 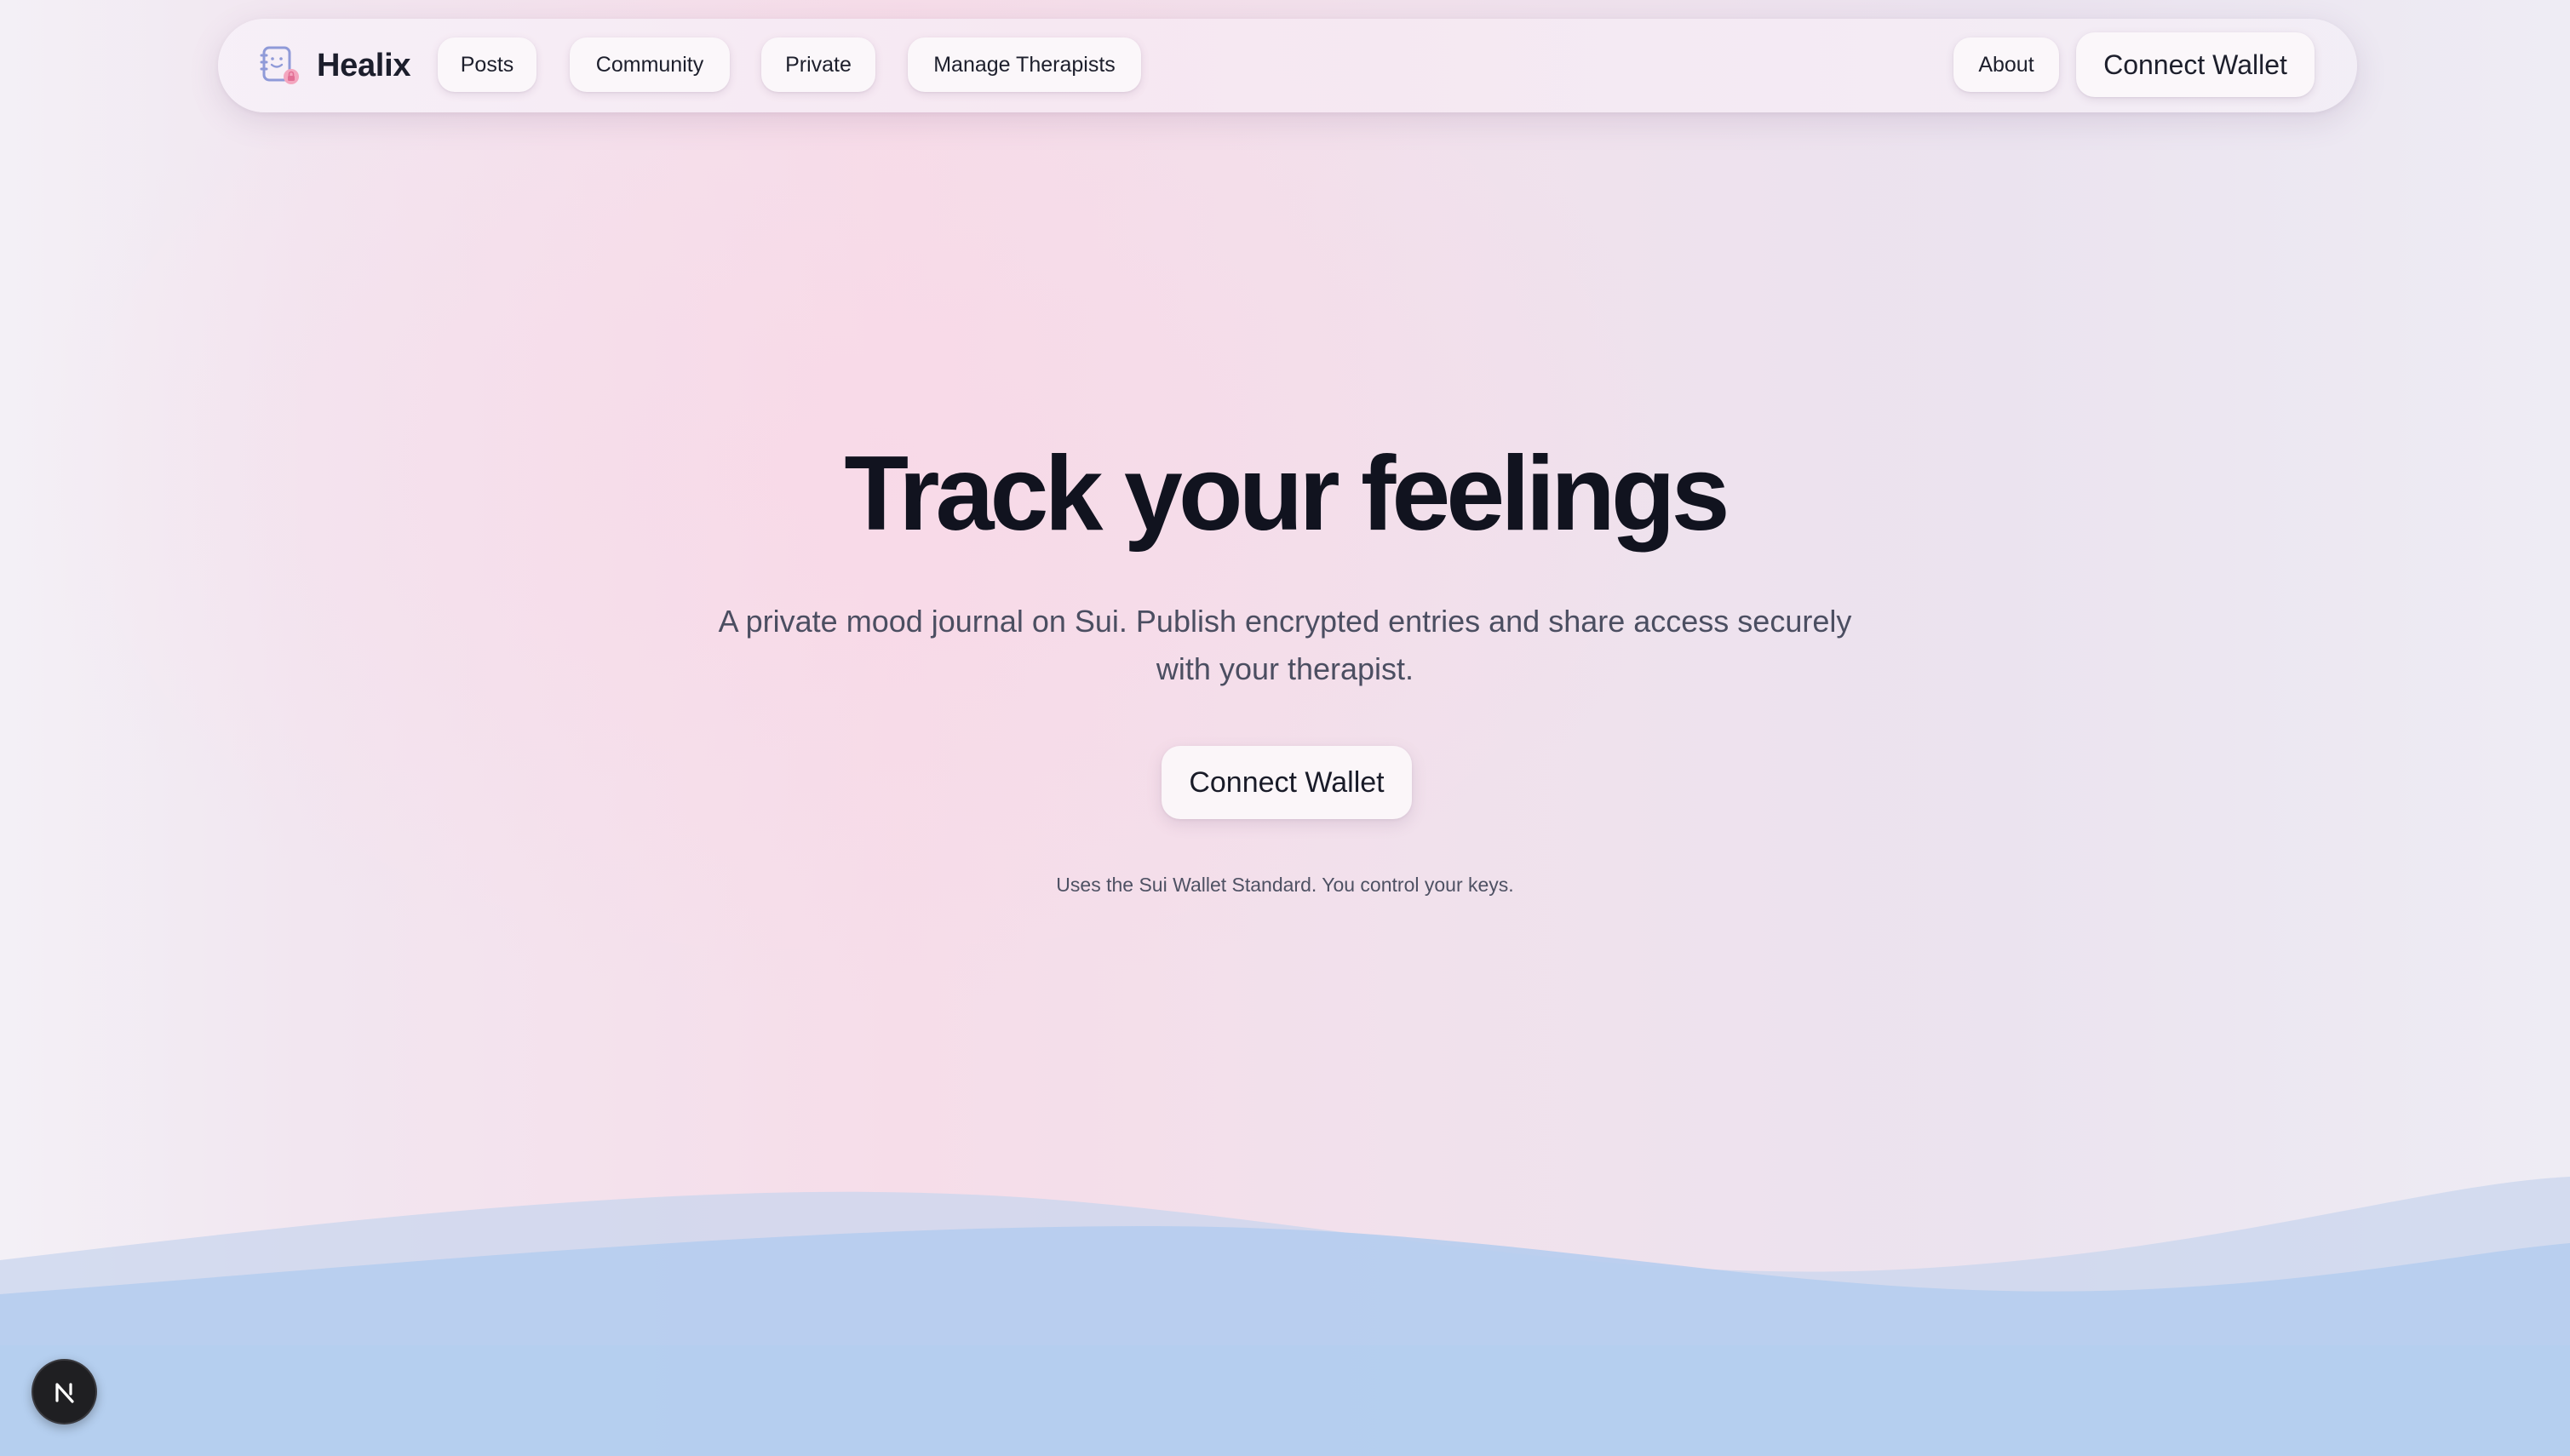 What do you see at coordinates (1285, 669) in the screenshot?
I see `hero-subtitle-line2: with your therapist.` at bounding box center [1285, 669].